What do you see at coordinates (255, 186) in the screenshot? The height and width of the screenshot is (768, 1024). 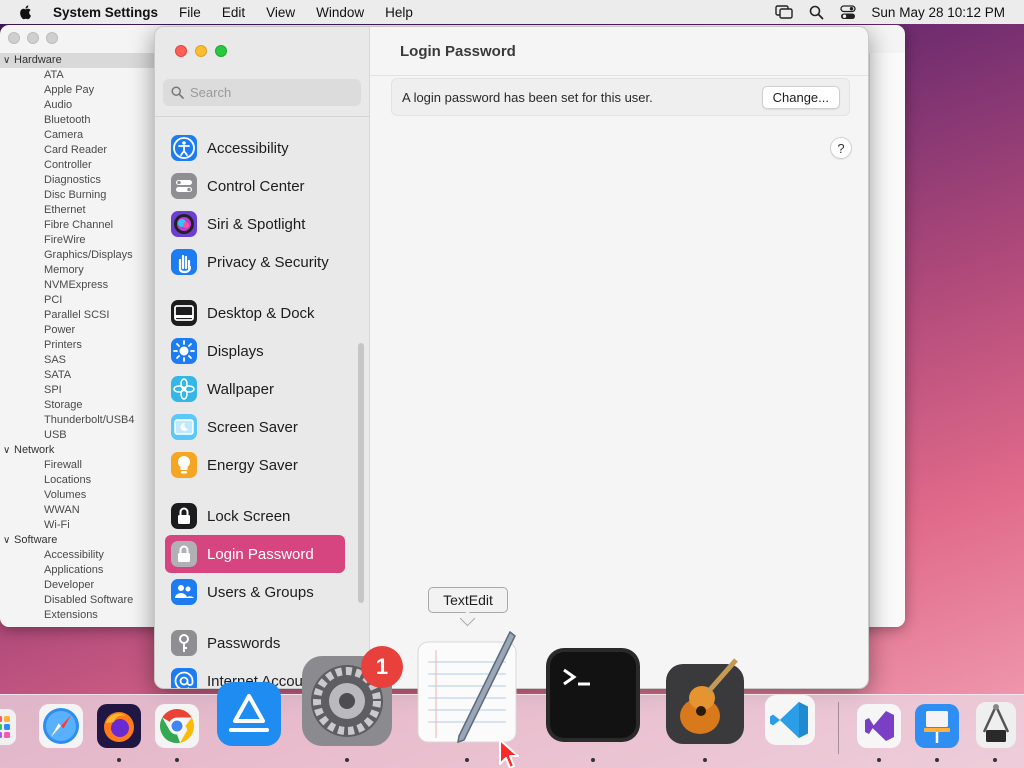 I see `sidebar-item-control-center: Control Center` at bounding box center [255, 186].